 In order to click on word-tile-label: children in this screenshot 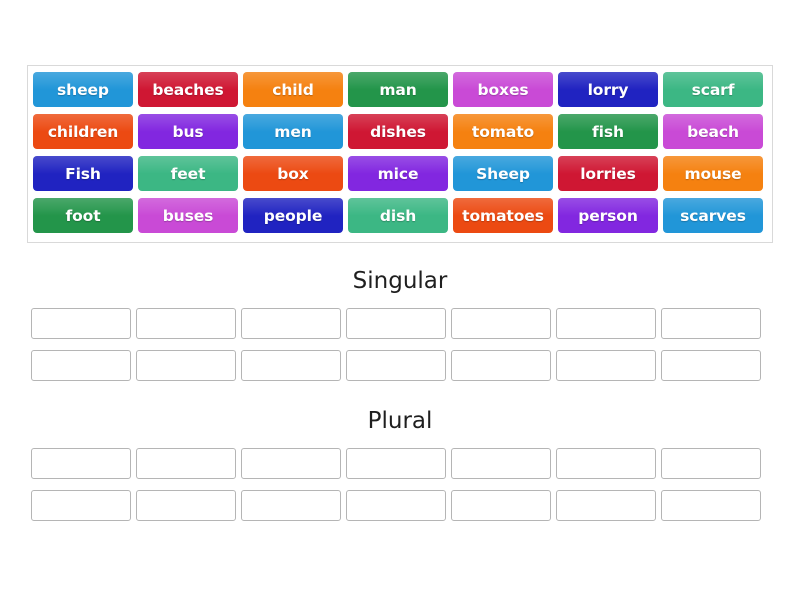, I will do `click(83, 131)`.